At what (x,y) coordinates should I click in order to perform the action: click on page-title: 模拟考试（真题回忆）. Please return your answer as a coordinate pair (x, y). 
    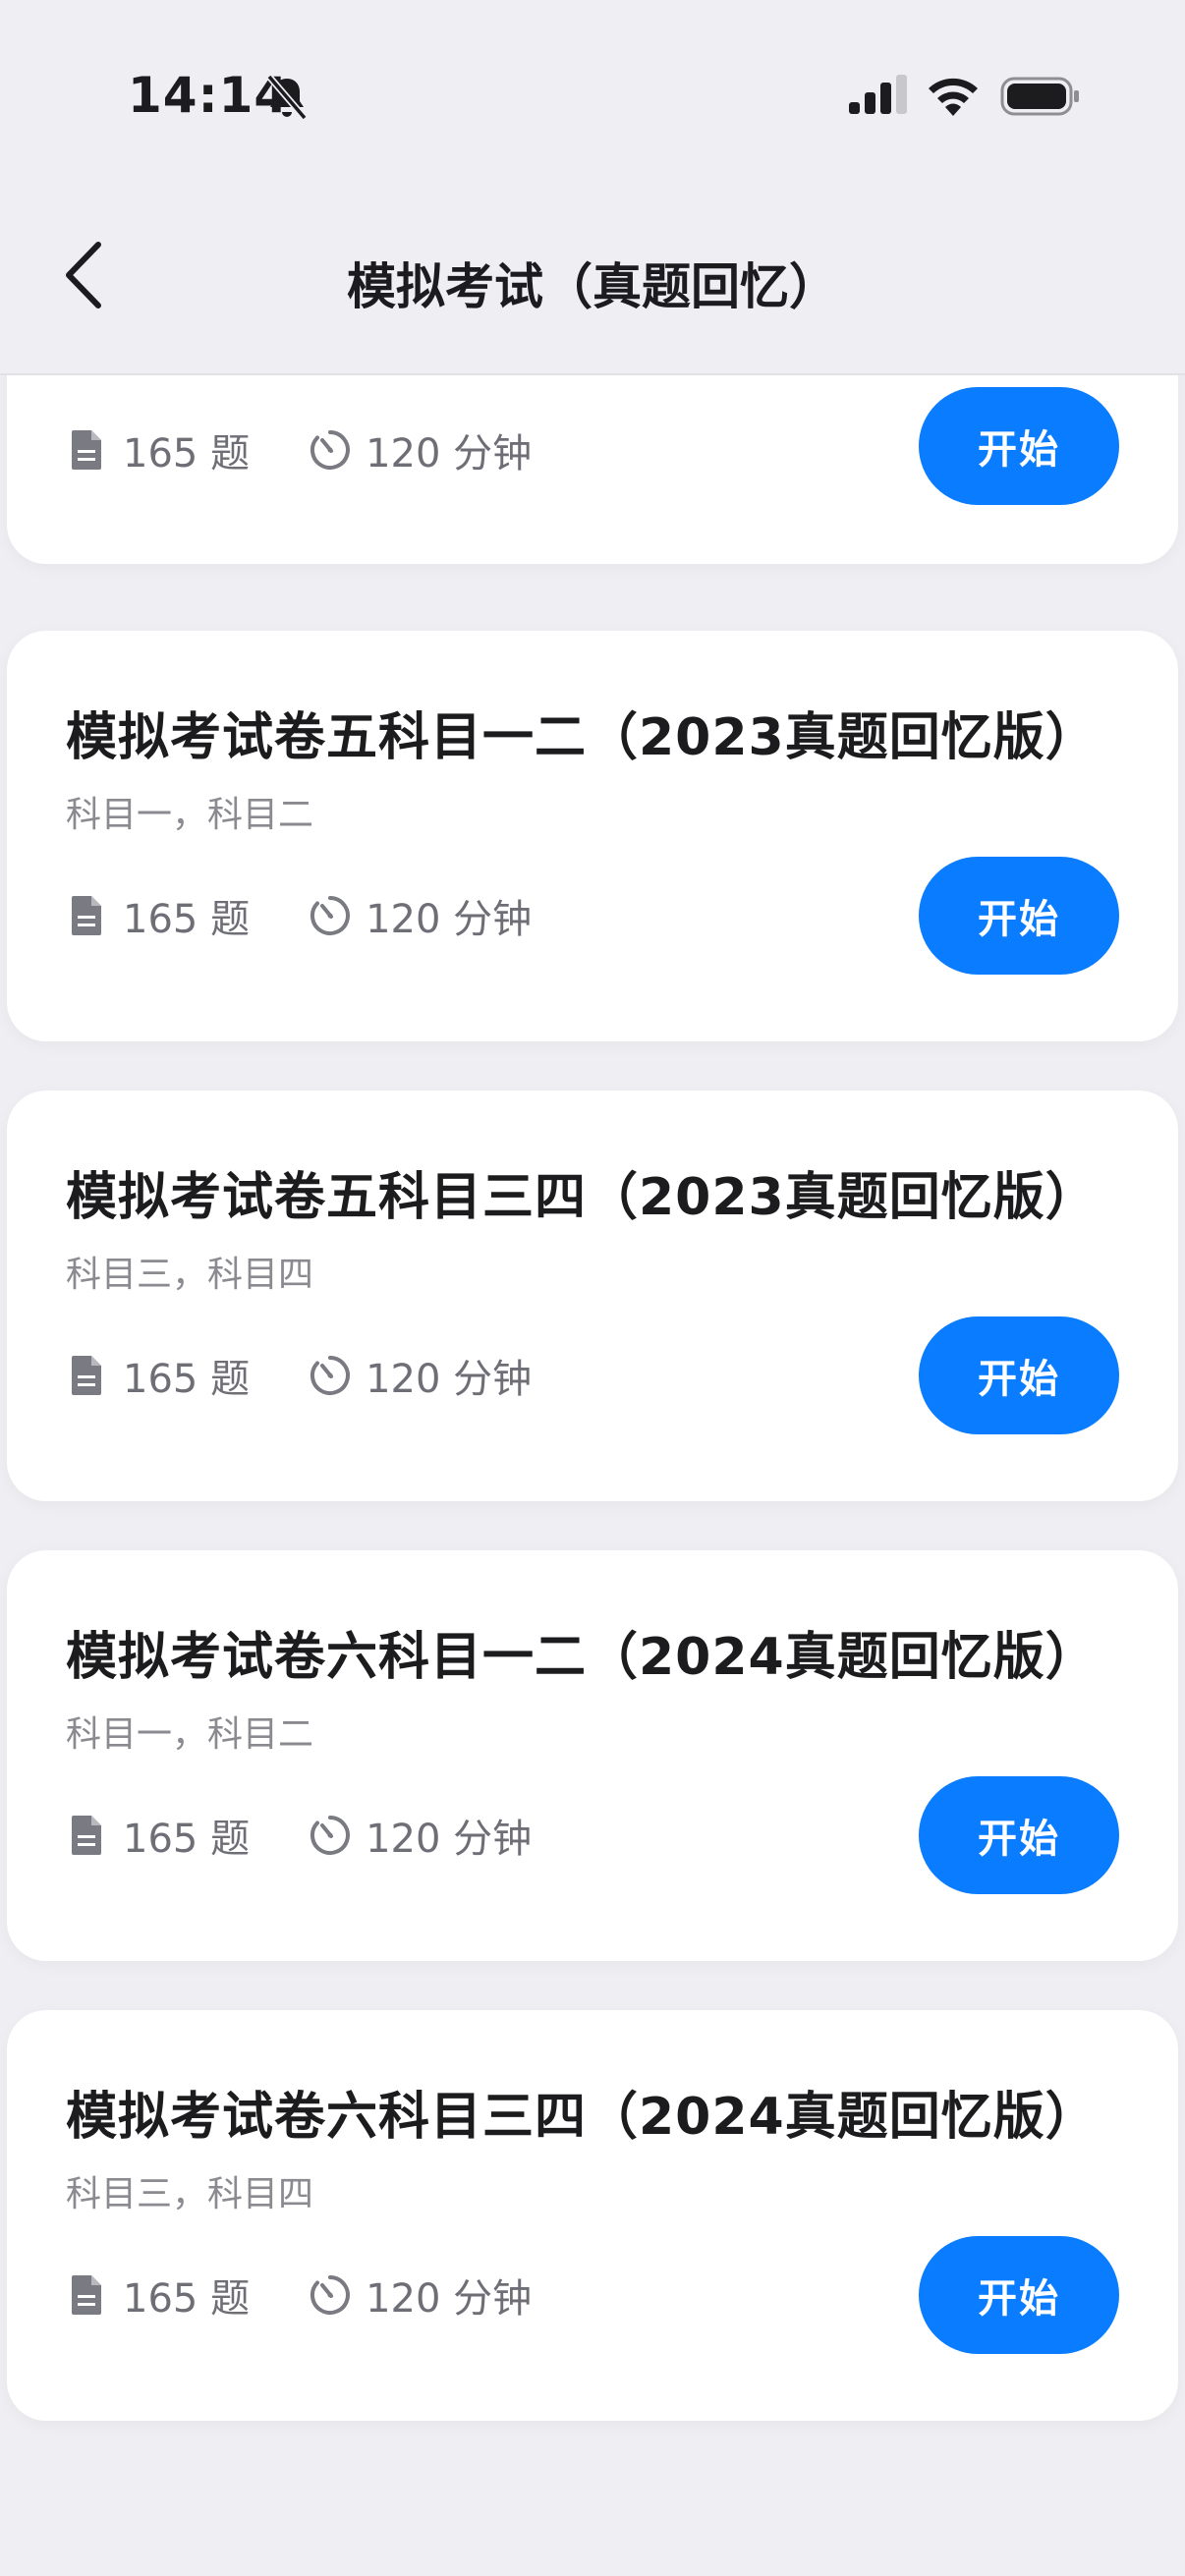
    Looking at the image, I should click on (592, 286).